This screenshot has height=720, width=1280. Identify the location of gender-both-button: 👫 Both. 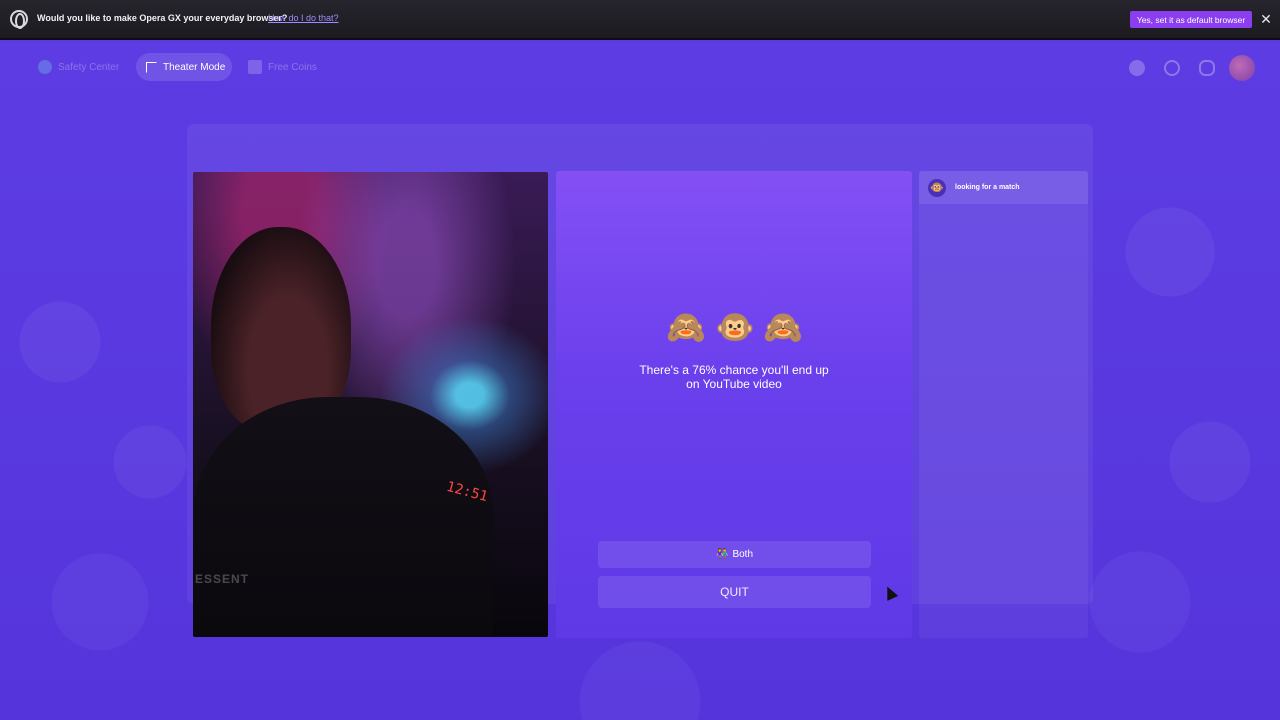
(734, 554).